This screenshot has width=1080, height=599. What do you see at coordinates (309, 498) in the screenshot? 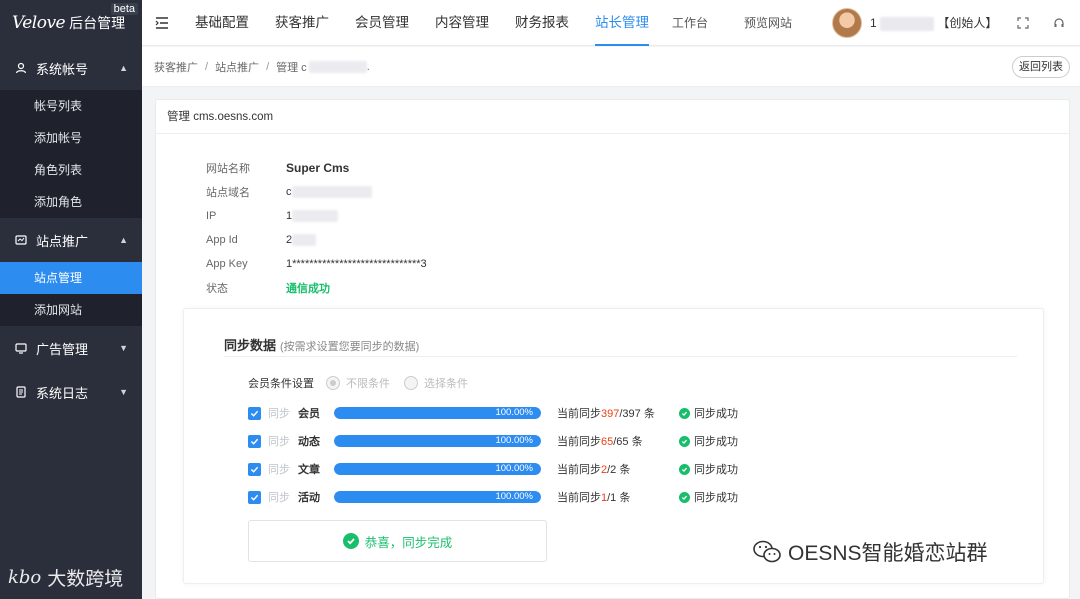
I see `sync-item-name: 活动` at bounding box center [309, 498].